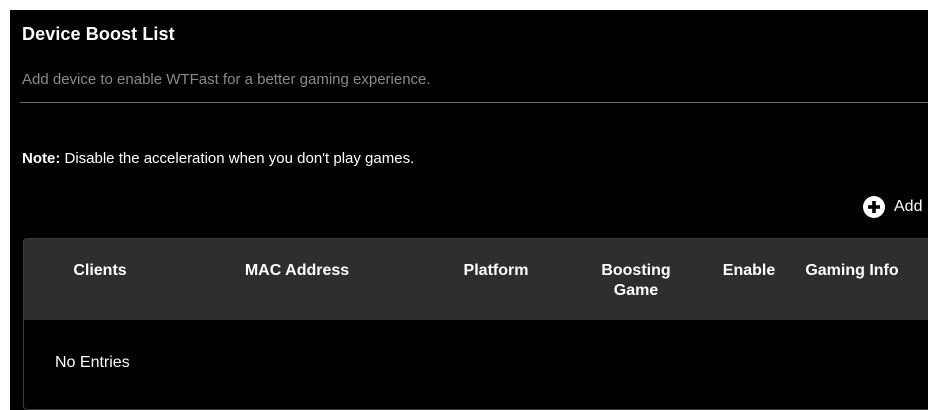  I want to click on plus-circle-icon, so click(874, 207).